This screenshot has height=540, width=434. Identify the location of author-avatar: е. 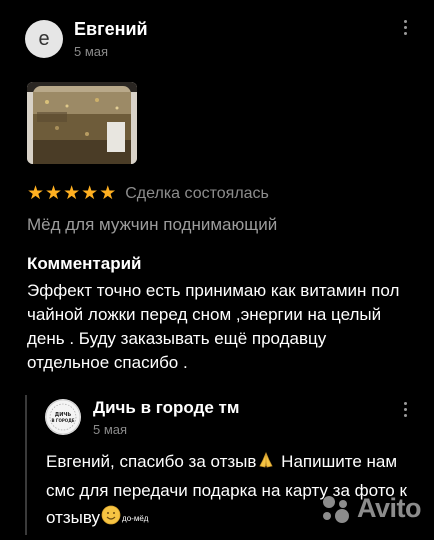
(44, 39).